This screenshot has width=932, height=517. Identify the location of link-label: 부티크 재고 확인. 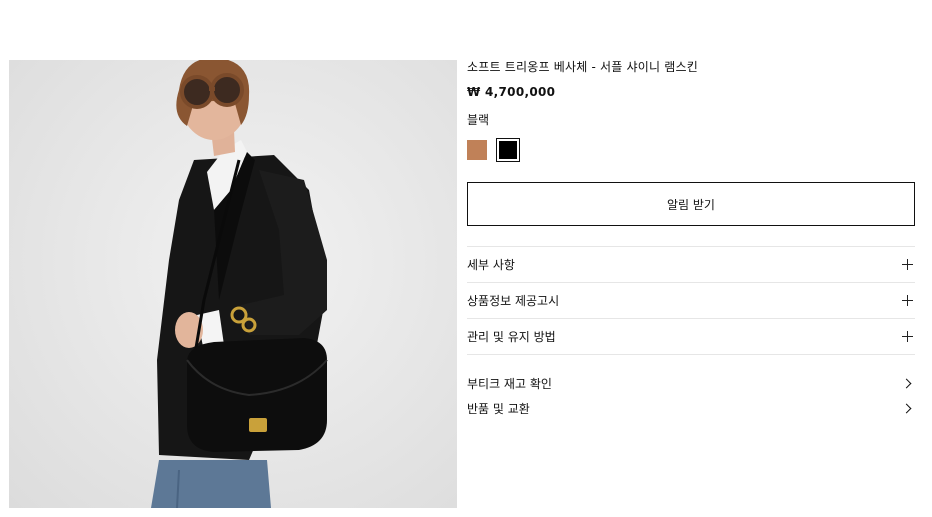
(509, 384).